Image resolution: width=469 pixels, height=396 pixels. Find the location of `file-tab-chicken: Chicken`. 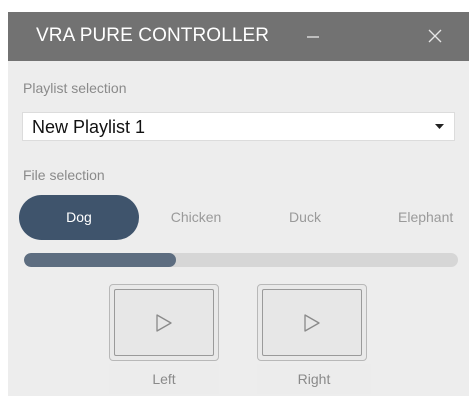

file-tab-chicken: Chicken is located at coordinates (196, 217).